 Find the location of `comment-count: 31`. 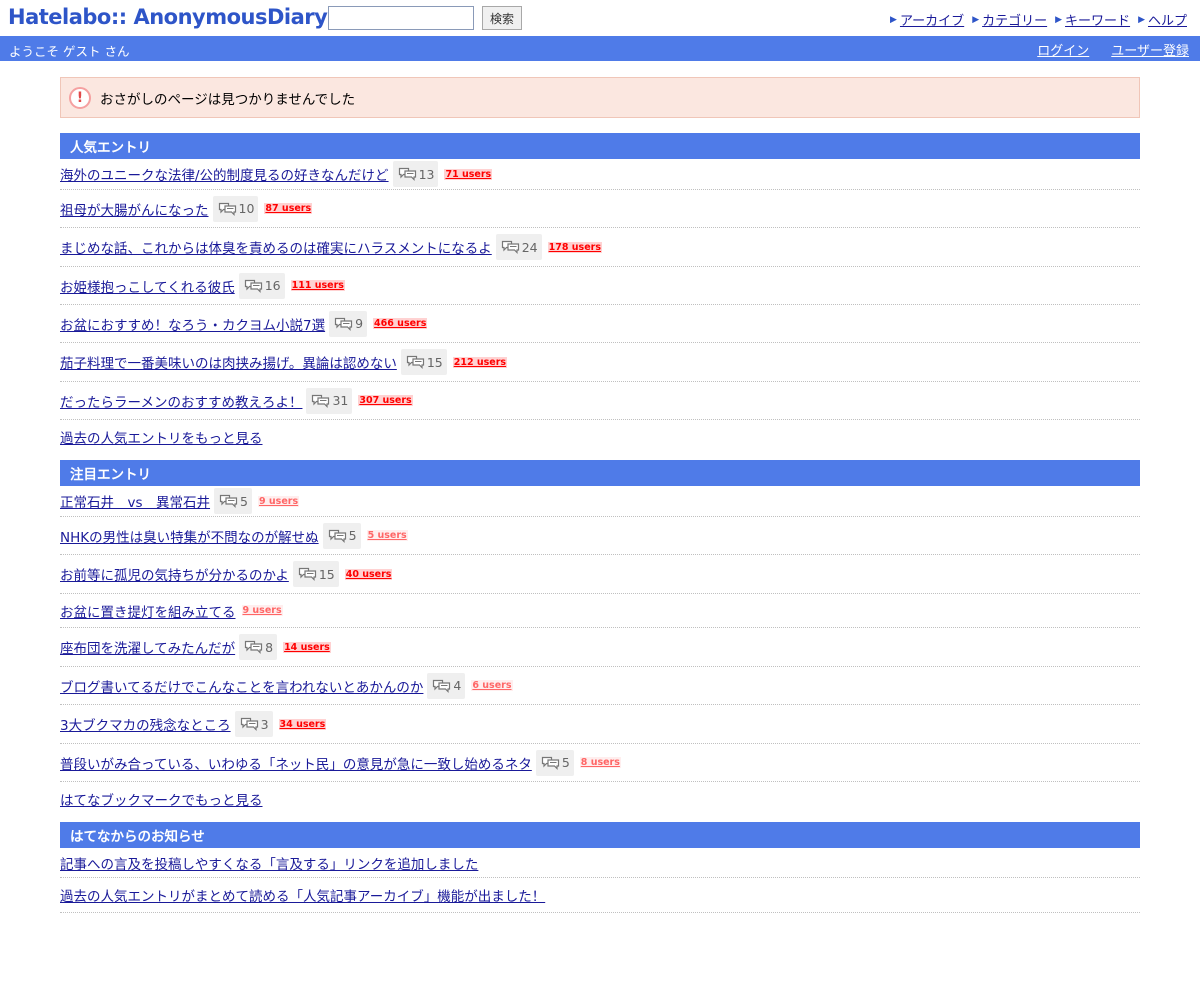

comment-count: 31 is located at coordinates (340, 400).